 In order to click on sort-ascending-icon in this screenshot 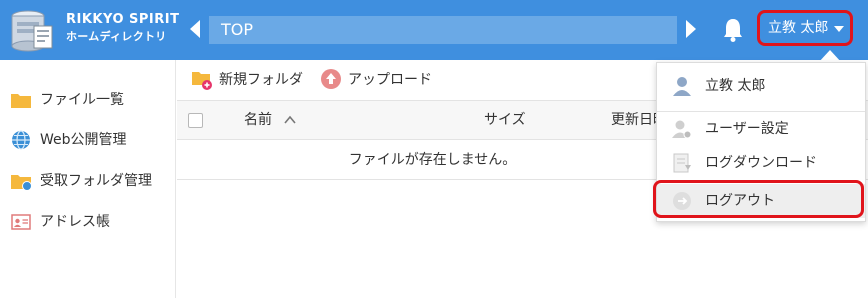, I will do `click(290, 120)`.